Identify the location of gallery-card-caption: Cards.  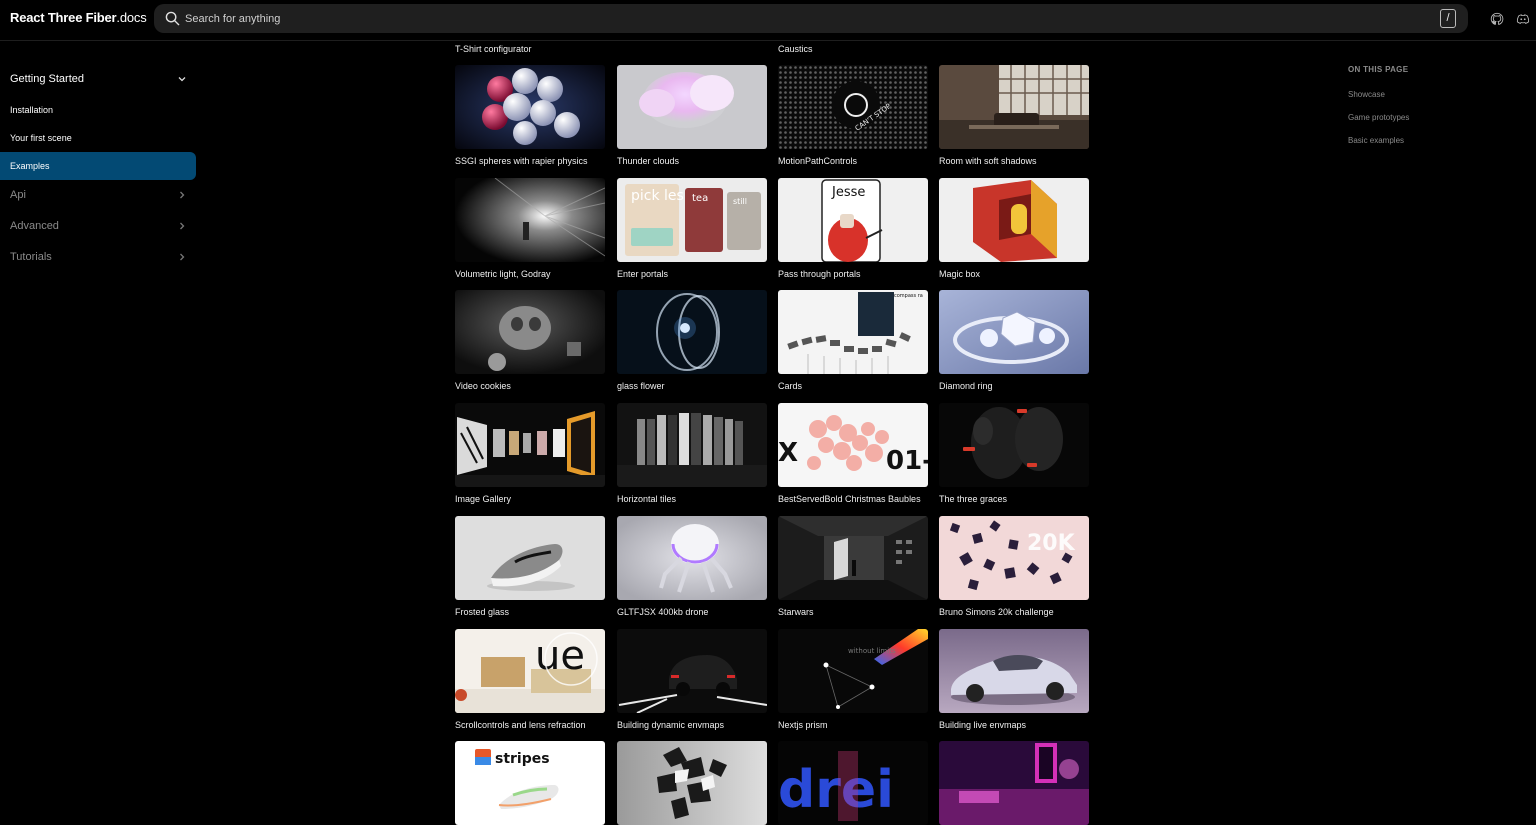
(790, 386).